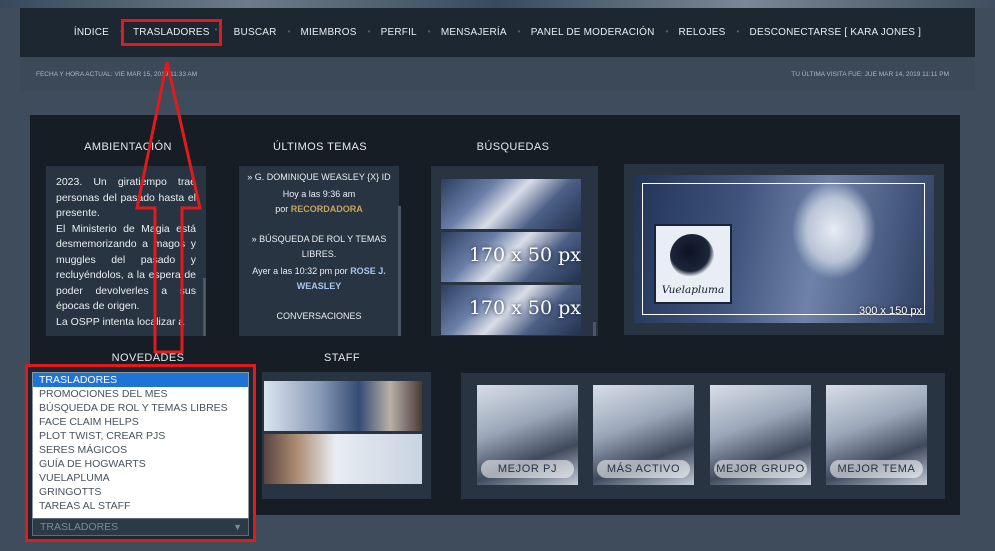  I want to click on award-card: MEJOR TEMA, so click(876, 435).